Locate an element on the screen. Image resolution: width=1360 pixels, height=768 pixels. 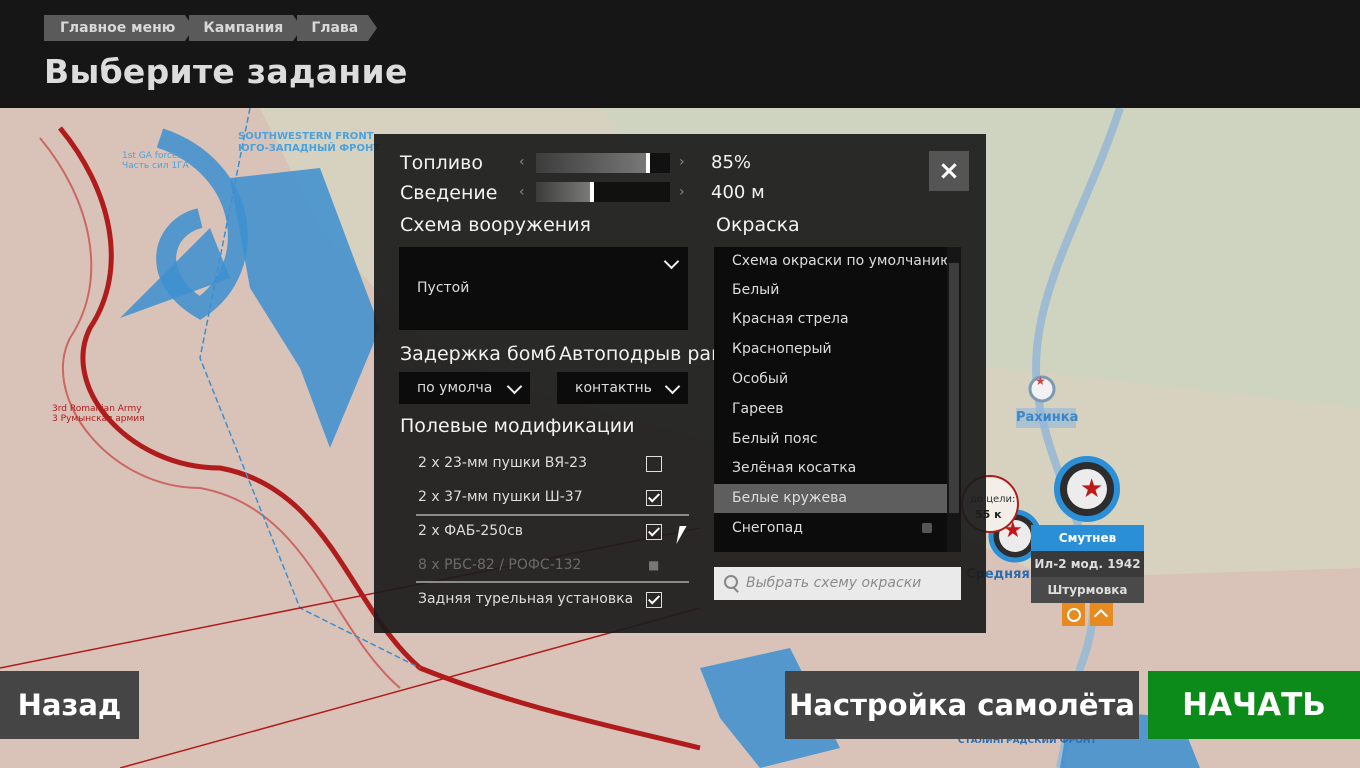
map-label-sw-front-ru: ЮГО-ЗАПАДНЫЙ ФРОНТ is located at coordinates (309, 148).